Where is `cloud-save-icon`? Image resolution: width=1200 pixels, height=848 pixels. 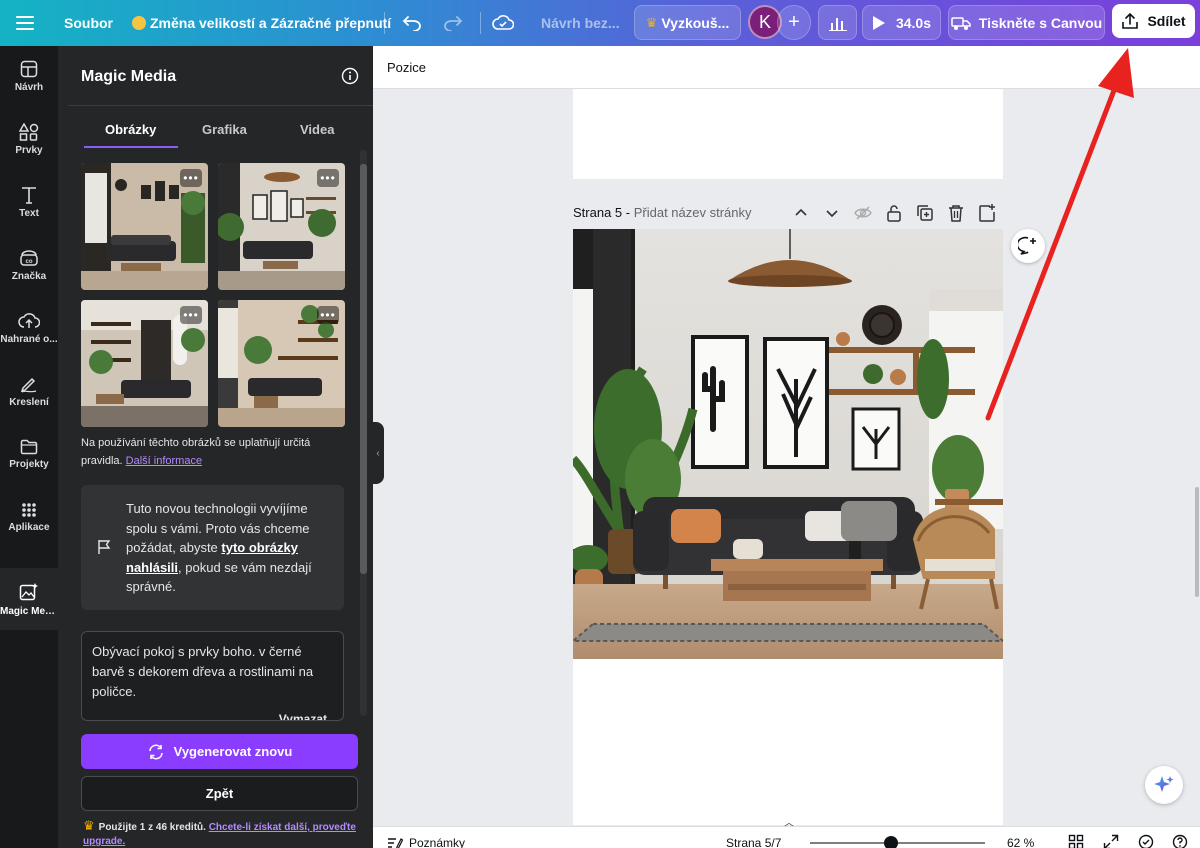
cloud-save-icon is located at coordinates (503, 23).